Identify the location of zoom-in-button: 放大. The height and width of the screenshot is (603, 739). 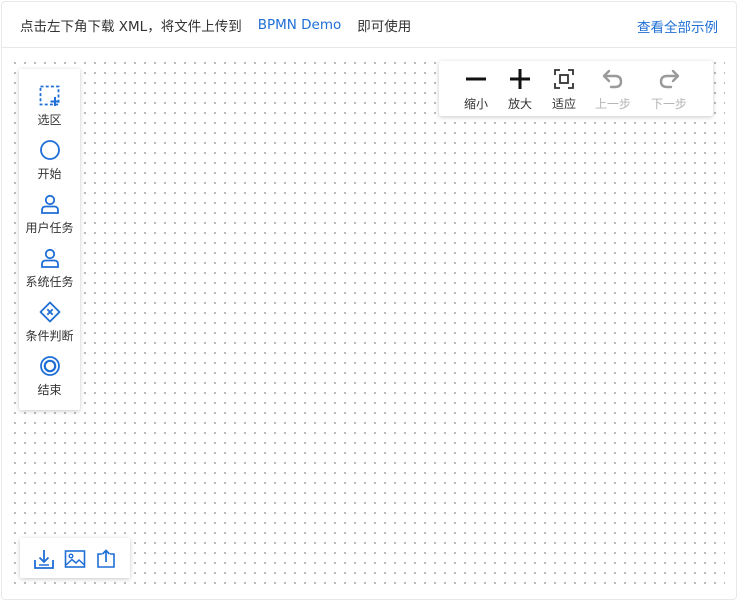
(520, 89).